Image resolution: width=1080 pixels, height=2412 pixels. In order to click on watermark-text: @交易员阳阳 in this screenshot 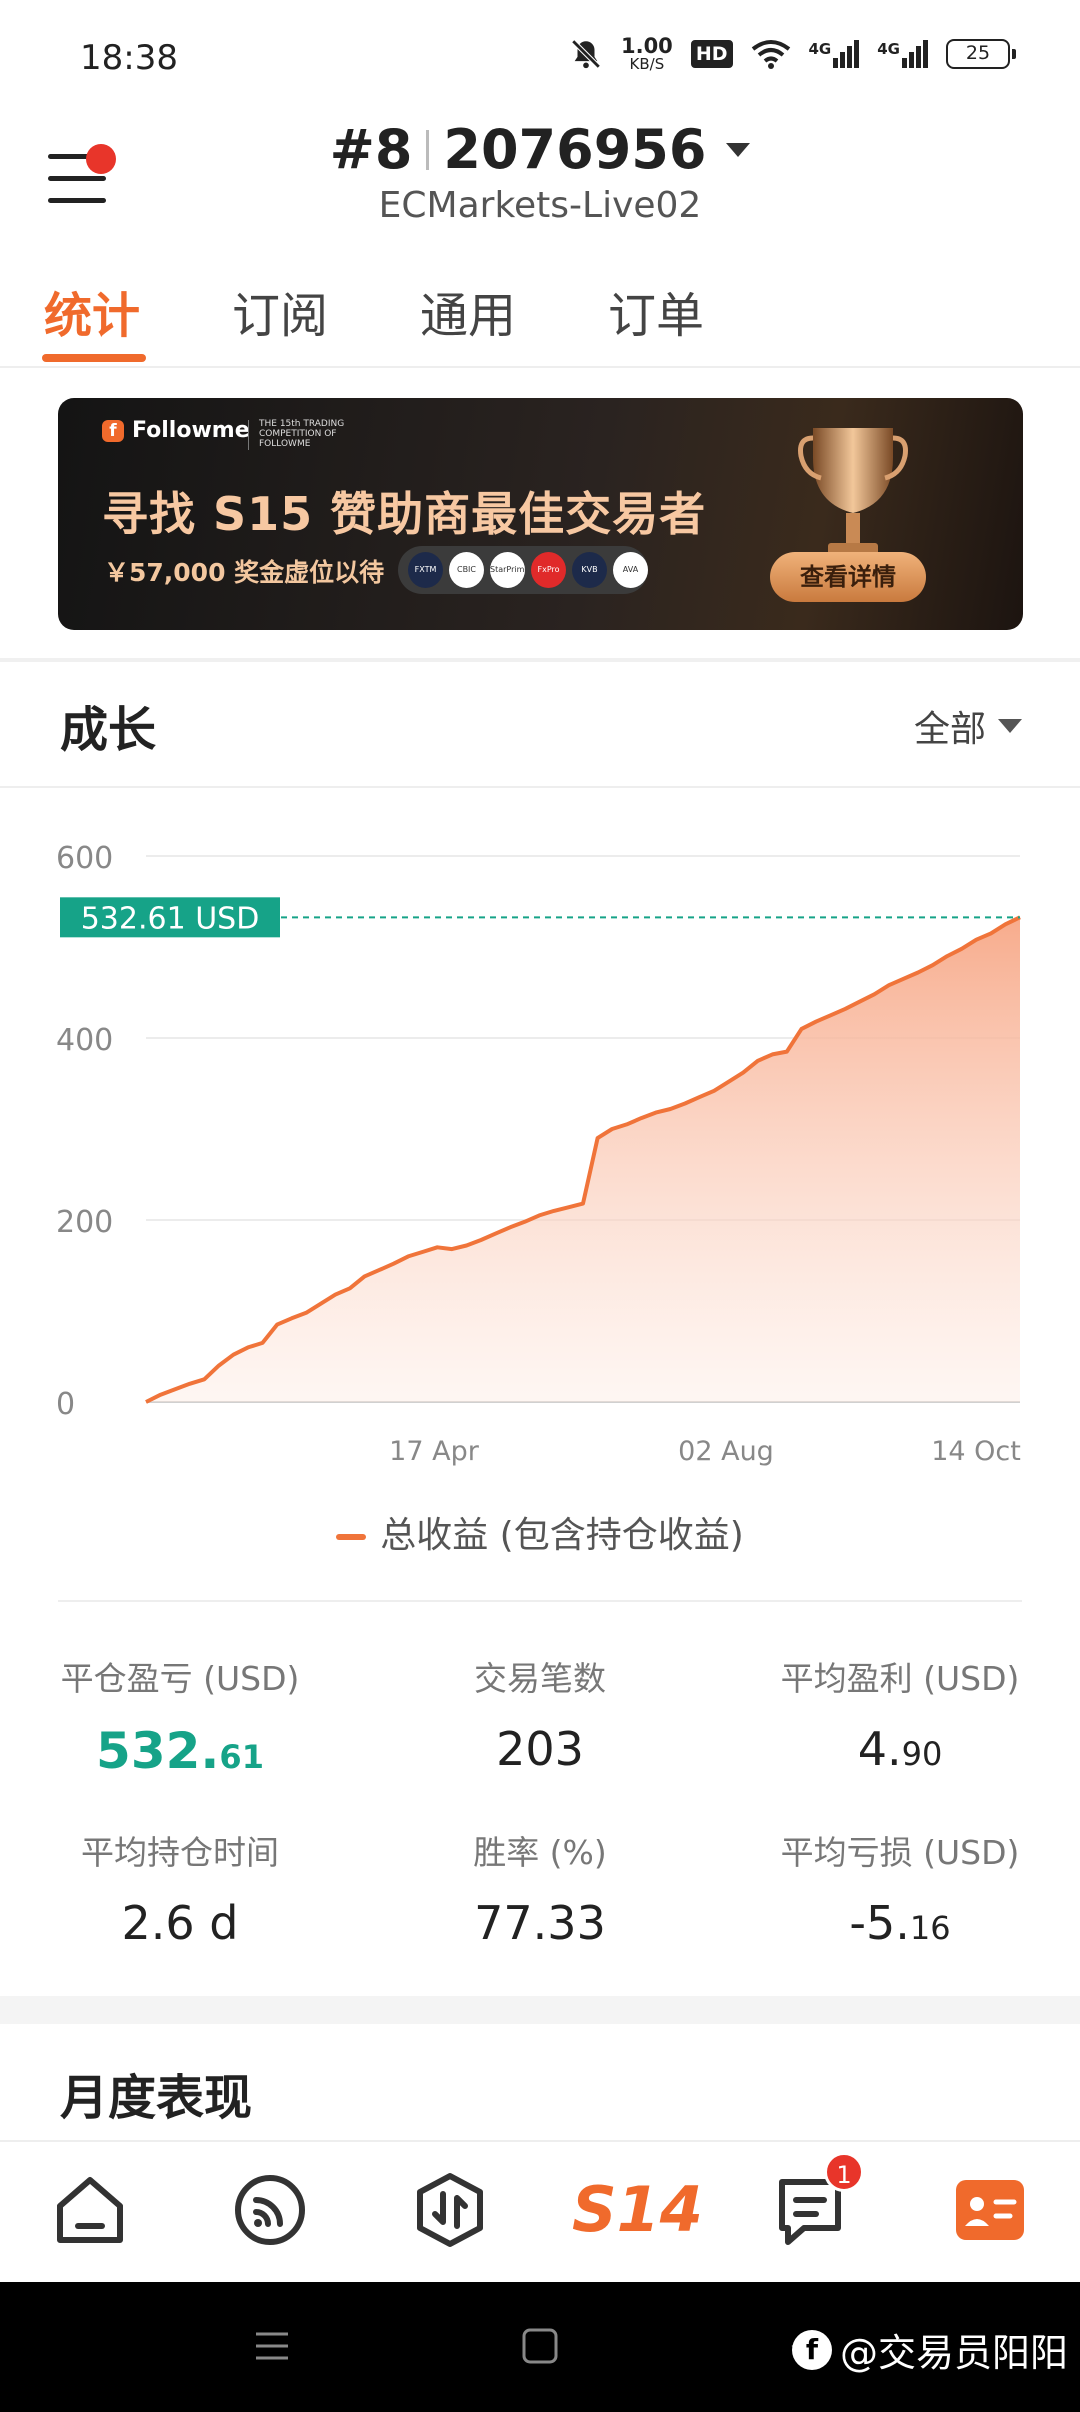, I will do `click(953, 2353)`.